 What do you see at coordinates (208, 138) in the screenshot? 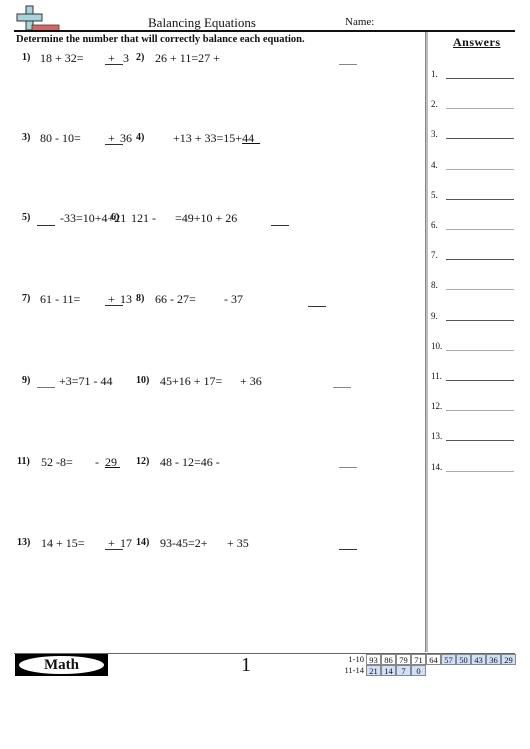
I see `equation-body: +13 + 33=15+` at bounding box center [208, 138].